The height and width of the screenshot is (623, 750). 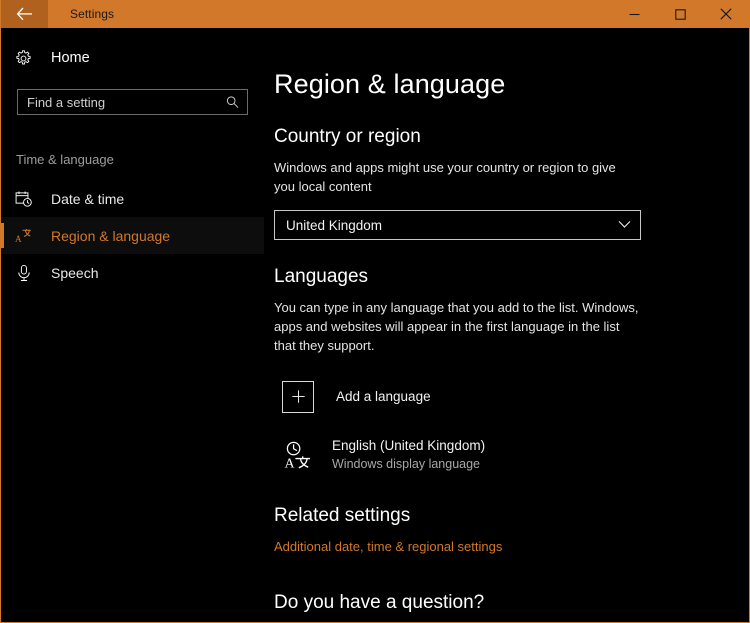 What do you see at coordinates (334, 225) in the screenshot?
I see `country-region-selected-value: United Kingdom` at bounding box center [334, 225].